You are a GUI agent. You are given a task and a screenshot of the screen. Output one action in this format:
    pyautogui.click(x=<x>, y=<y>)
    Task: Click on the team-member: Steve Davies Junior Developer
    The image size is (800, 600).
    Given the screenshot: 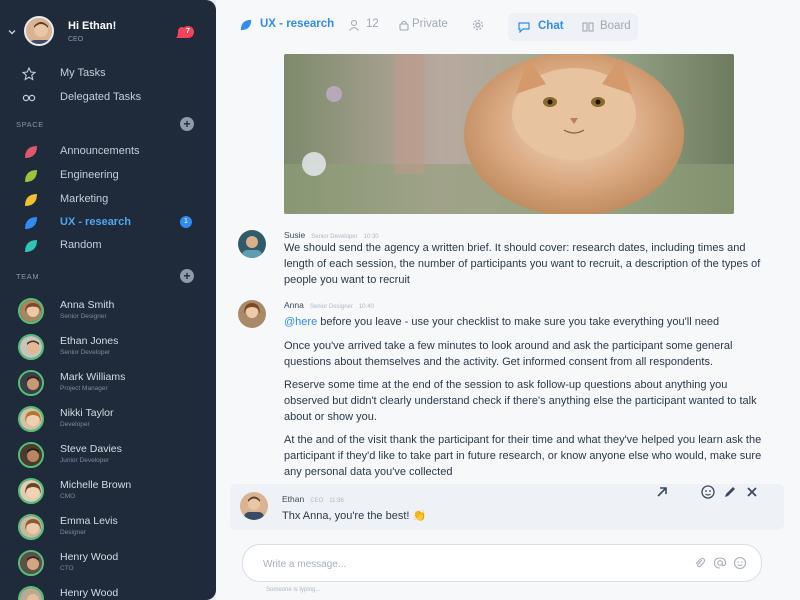 What is the action you would take?
    pyautogui.click(x=114, y=457)
    